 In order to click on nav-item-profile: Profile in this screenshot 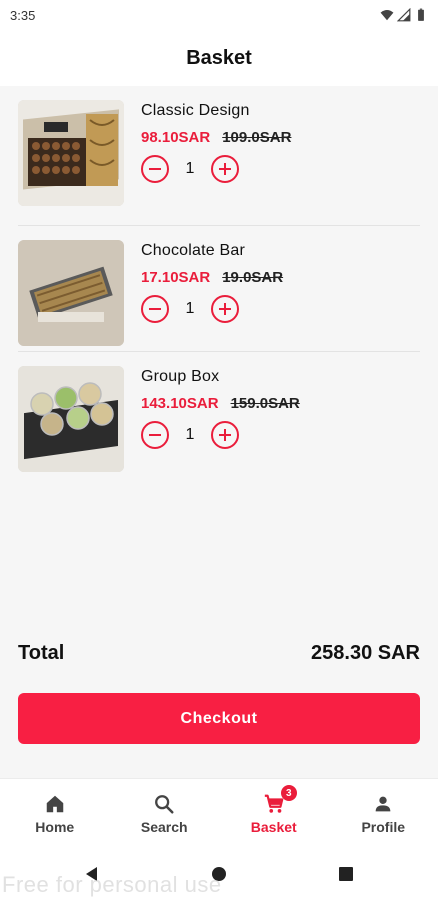, I will do `click(383, 813)`.